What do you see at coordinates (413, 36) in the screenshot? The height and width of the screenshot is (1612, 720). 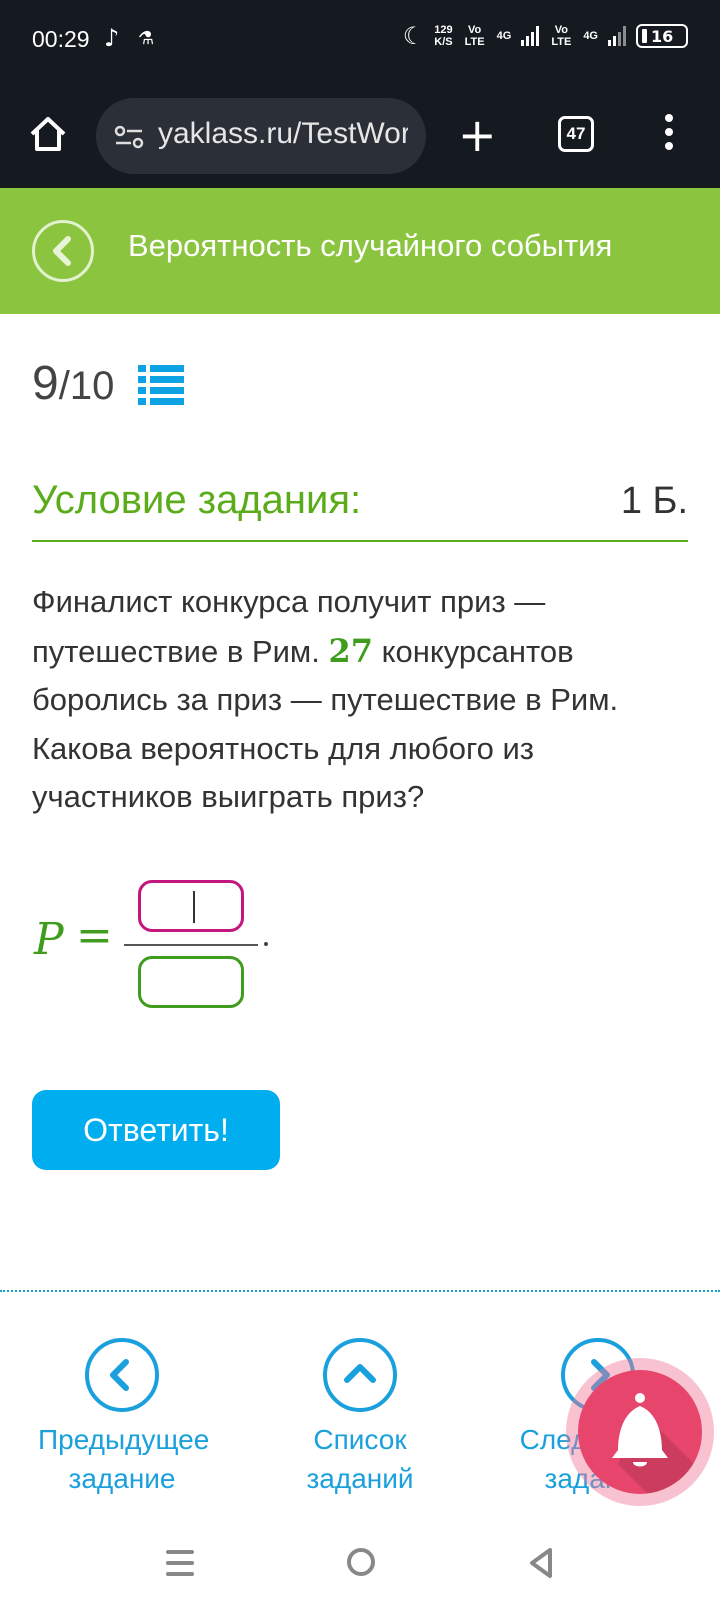 I see `moon-icon: ☾` at bounding box center [413, 36].